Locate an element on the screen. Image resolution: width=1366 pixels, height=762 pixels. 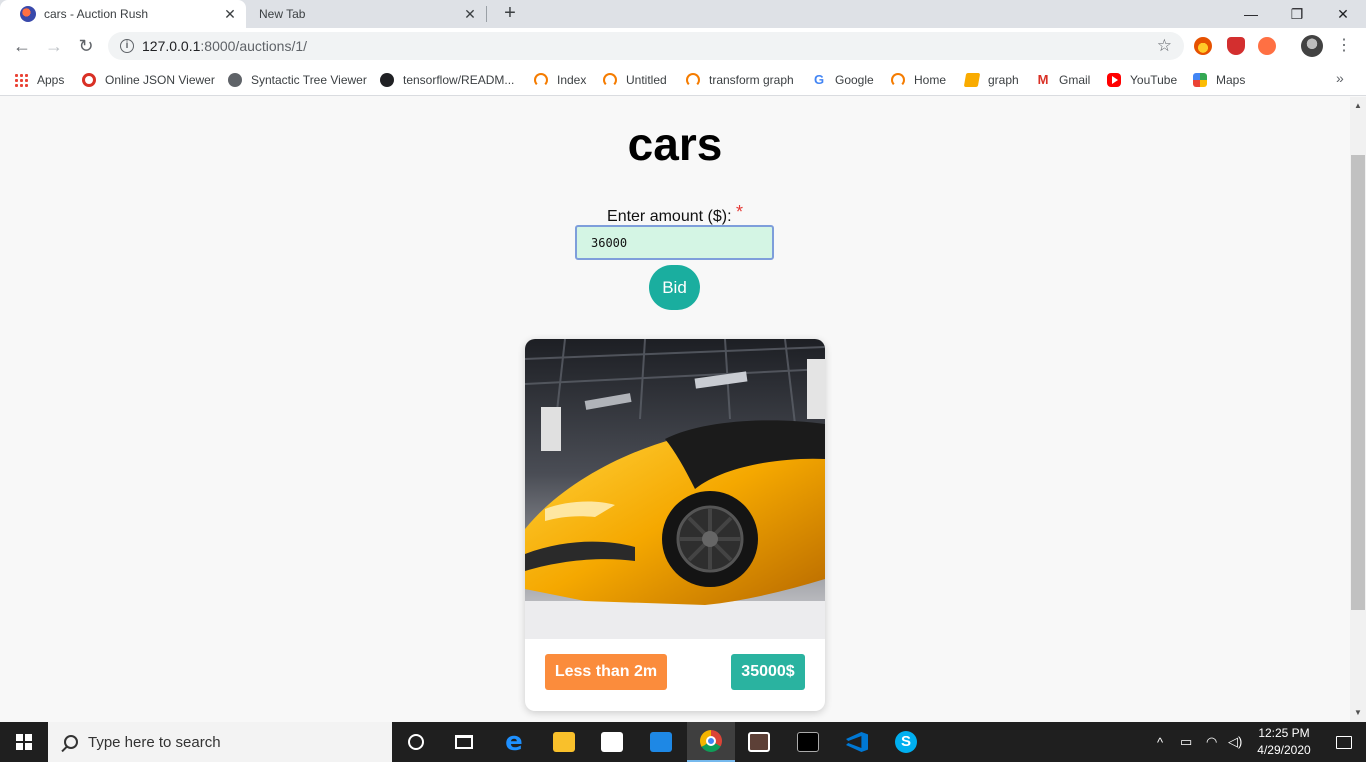
bookmark-label: Untitled is located at coordinates (646, 80).